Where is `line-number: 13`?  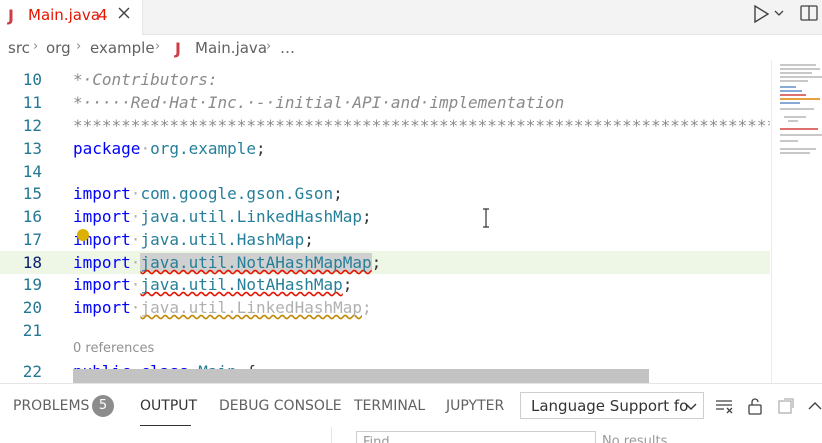
line-number: 13 is located at coordinates (32, 148).